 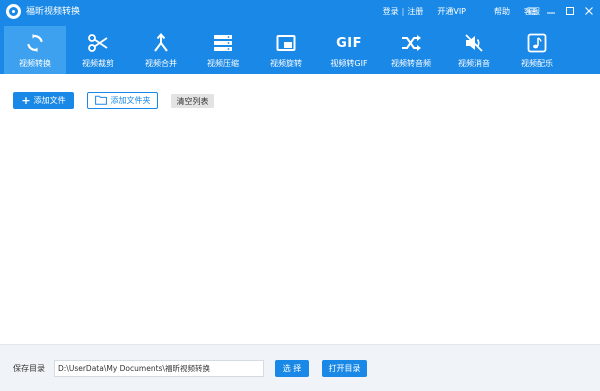 What do you see at coordinates (130, 100) in the screenshot?
I see `add-folder-label: 添加文件夹` at bounding box center [130, 100].